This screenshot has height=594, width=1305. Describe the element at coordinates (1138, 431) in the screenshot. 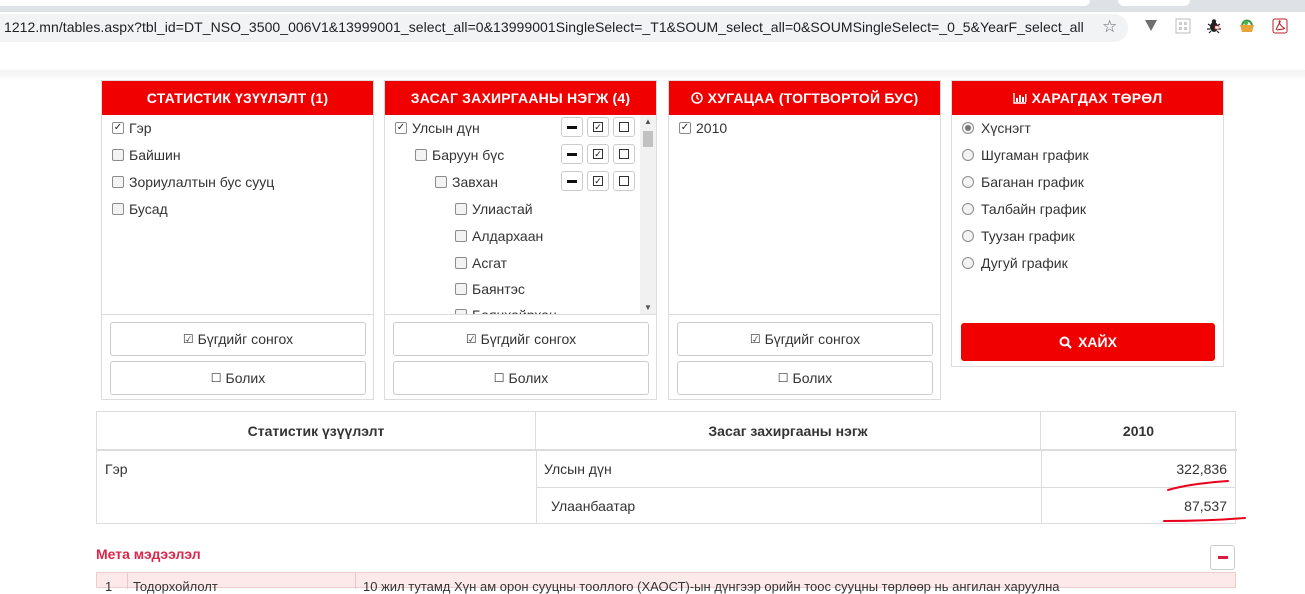

I see `column-header-year: 2010` at that location.